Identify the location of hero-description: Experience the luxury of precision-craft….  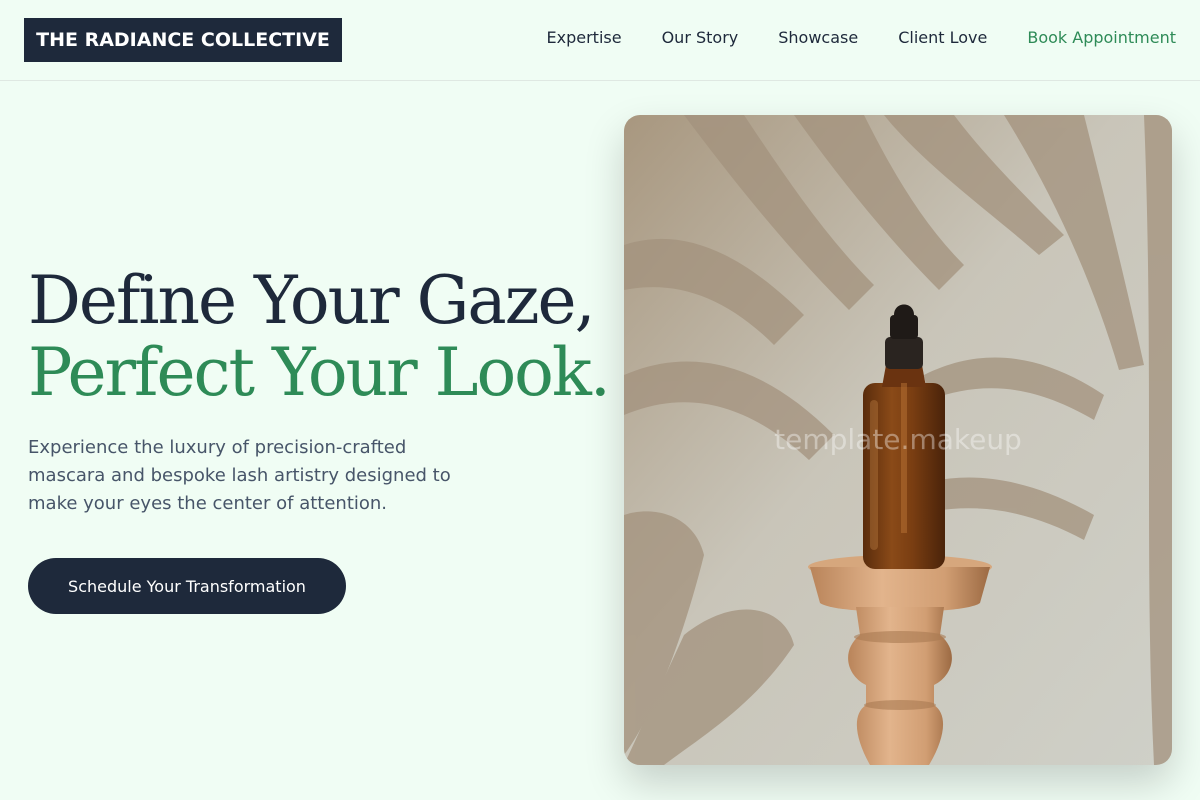
(239, 475).